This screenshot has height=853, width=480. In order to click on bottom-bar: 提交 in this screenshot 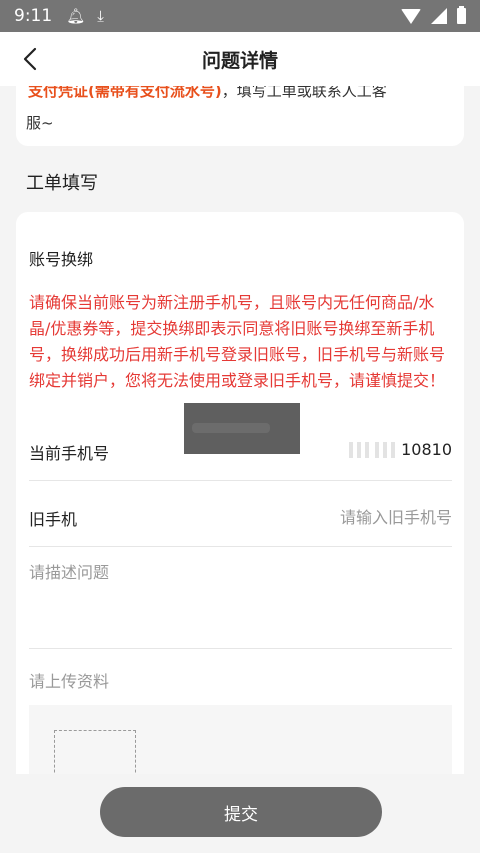, I will do `click(240, 813)`.